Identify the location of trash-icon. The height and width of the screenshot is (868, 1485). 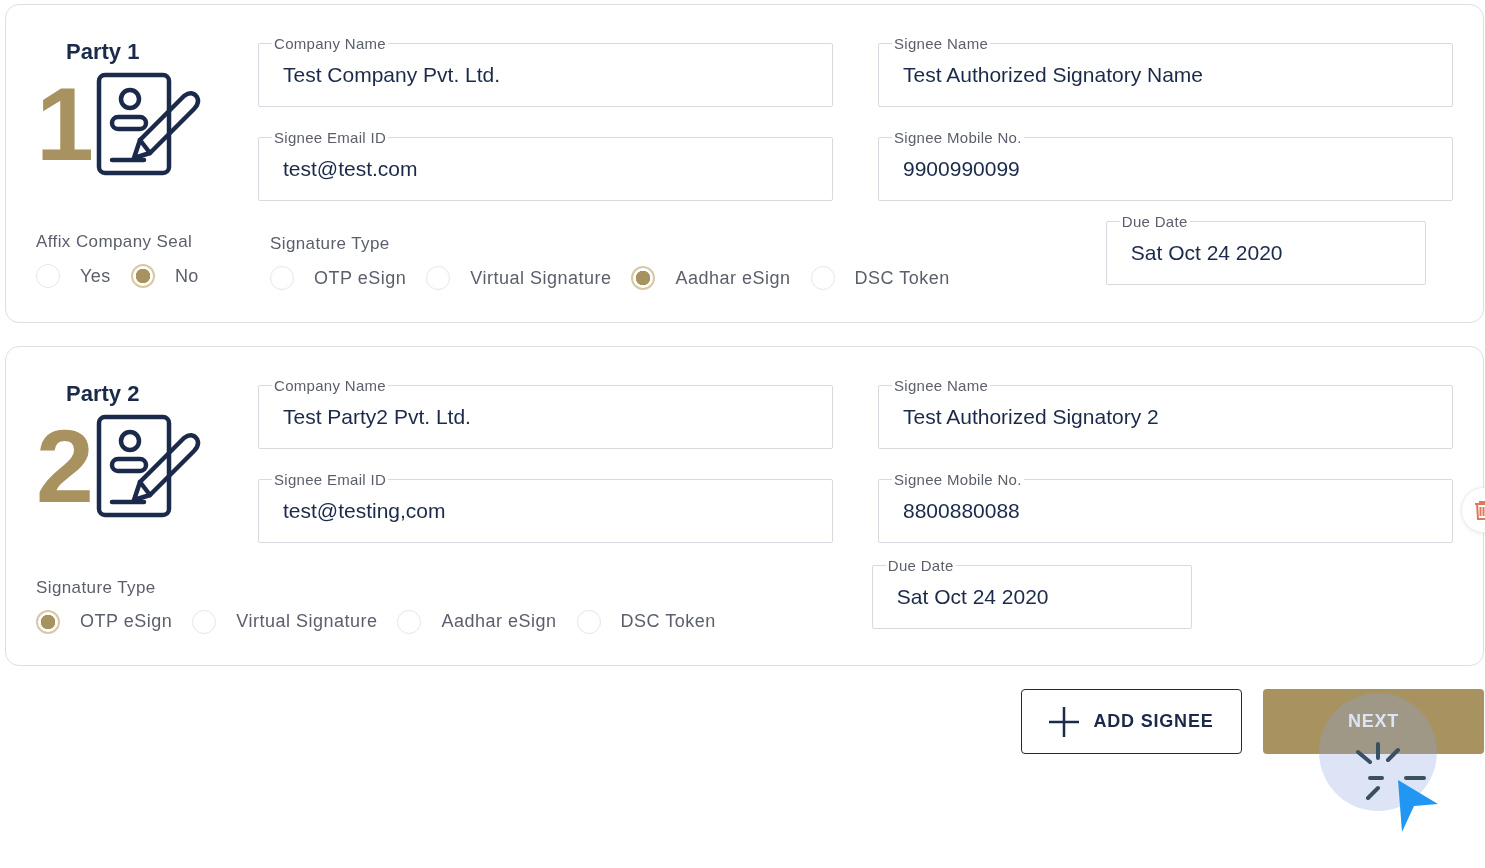
(1479, 509).